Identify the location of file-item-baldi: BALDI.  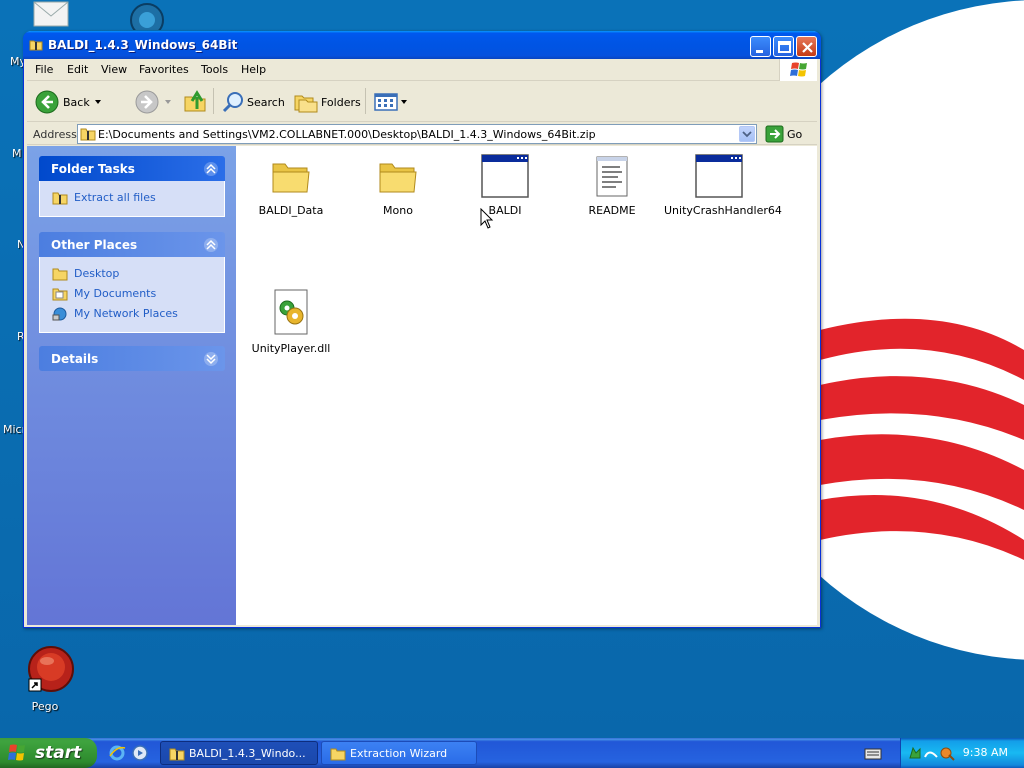
(505, 185).